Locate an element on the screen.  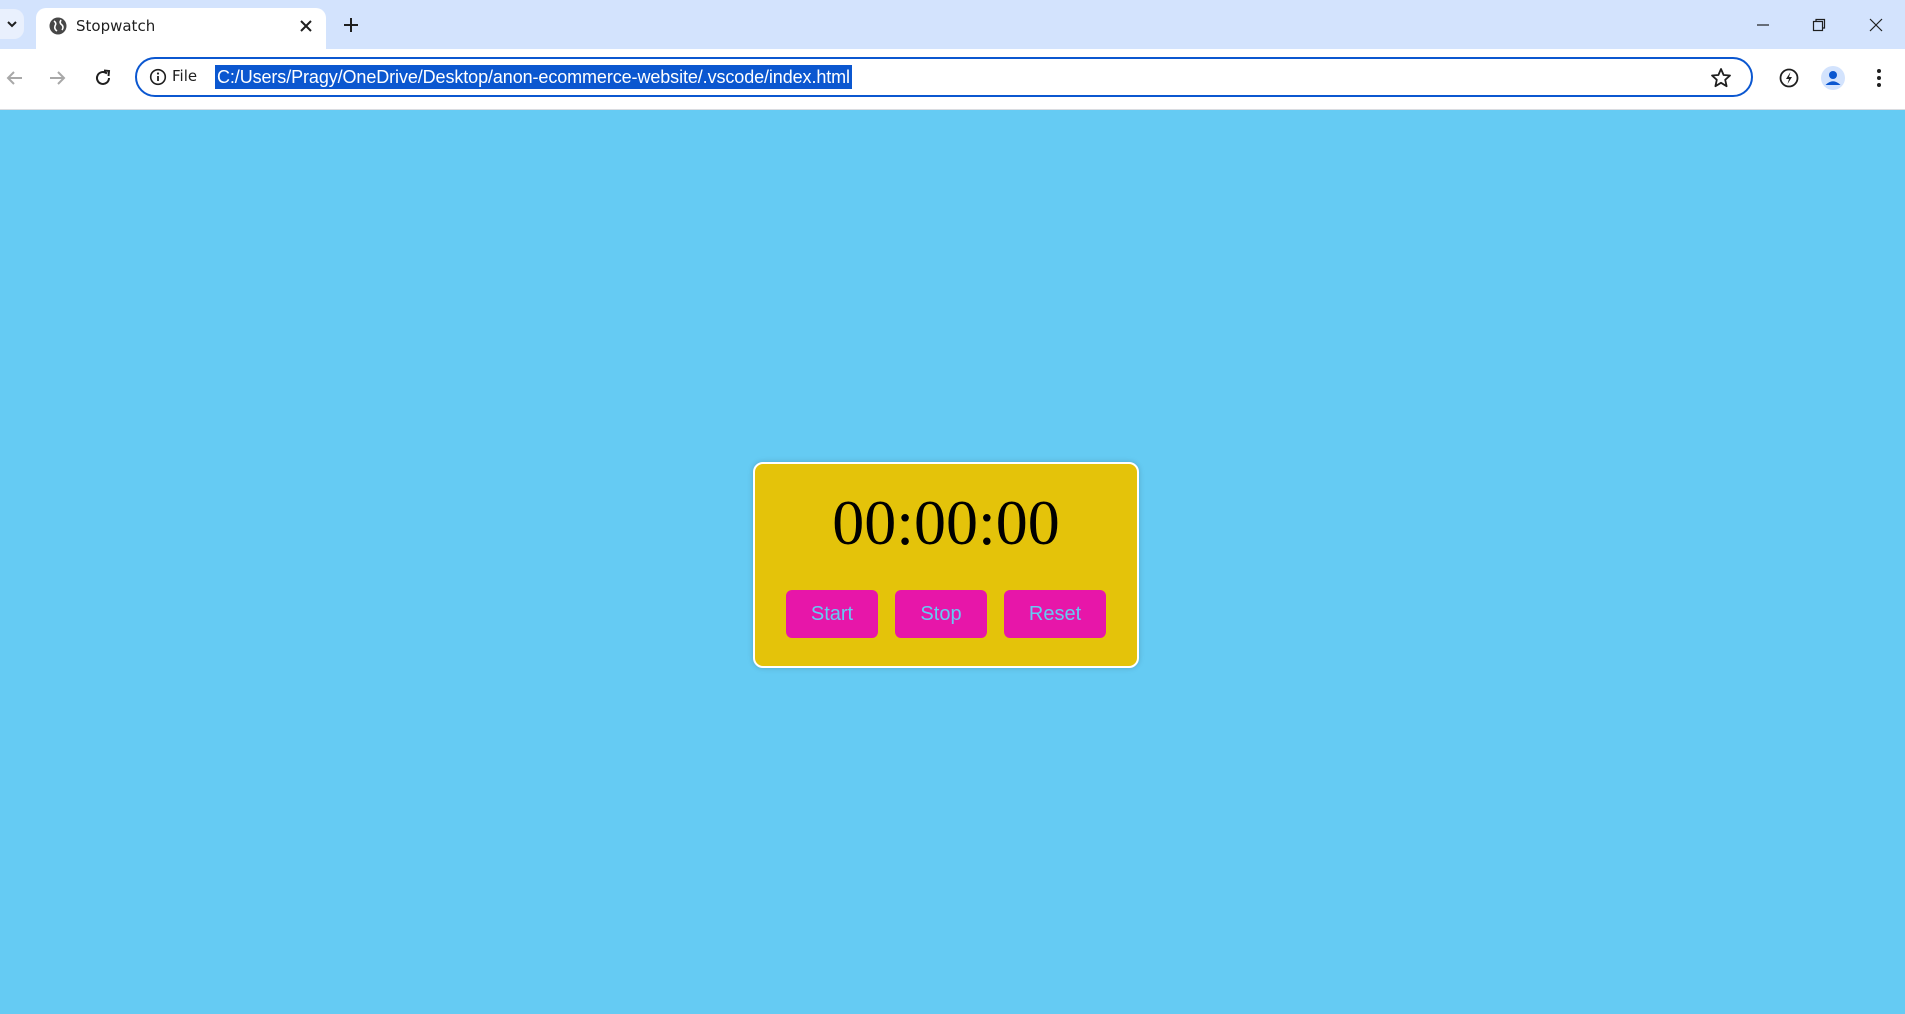
stopwatch-card: 00:00:00 Start Stop Reset is located at coordinates (946, 565).